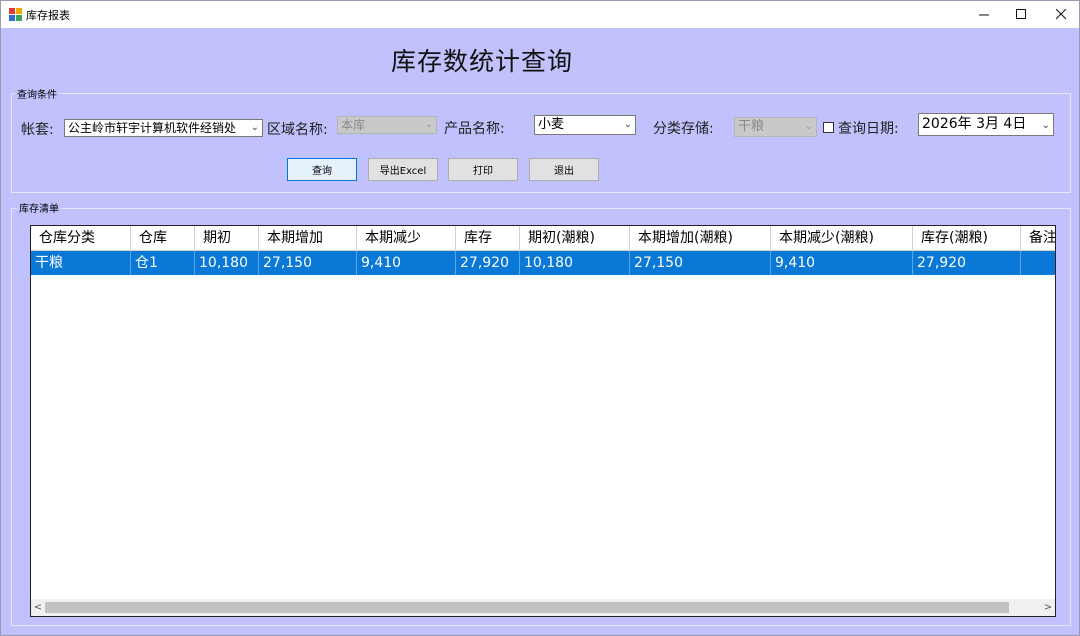  Describe the element at coordinates (482, 61) in the screenshot. I see `page-title: 库存数统计查询` at that location.